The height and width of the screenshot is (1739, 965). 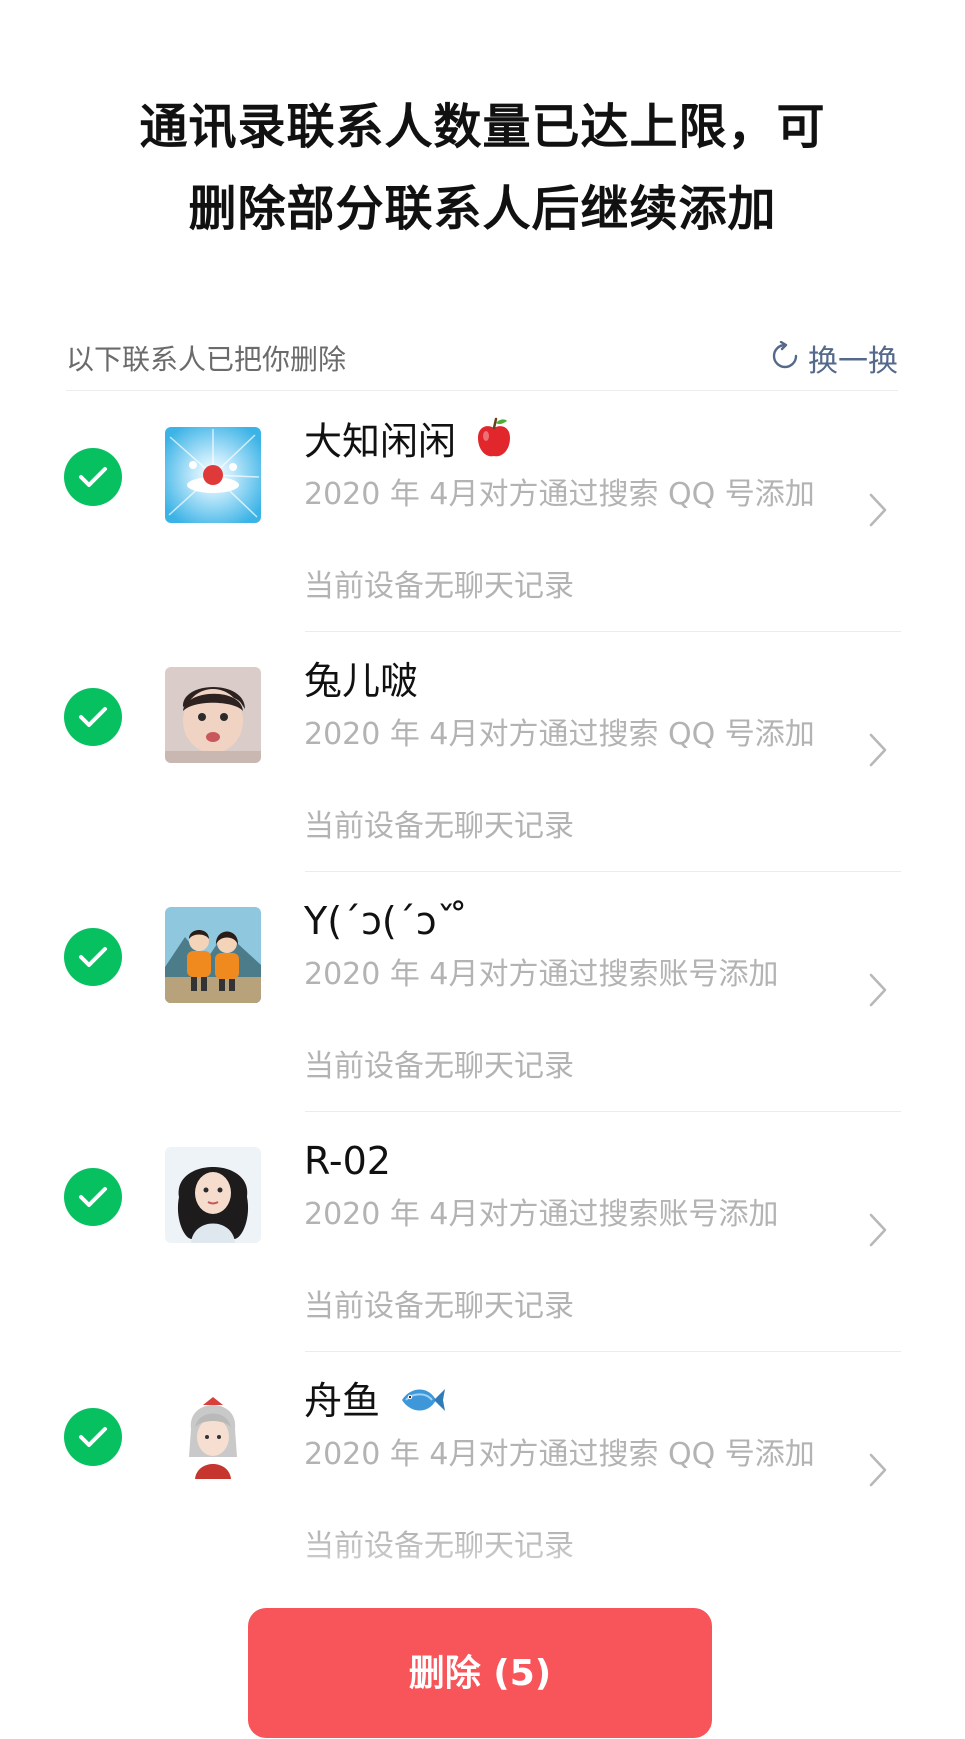 I want to click on page-title: 通讯录联系人数量已达上限，可 删除部分联系人后继续添加, so click(x=482, y=168).